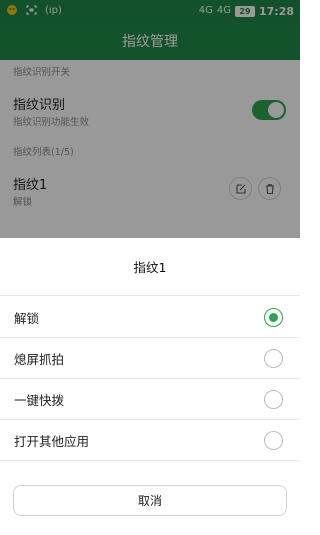  Describe the element at coordinates (150, 399) in the screenshot. I see `option-quick-dial: 一键快拨` at that location.